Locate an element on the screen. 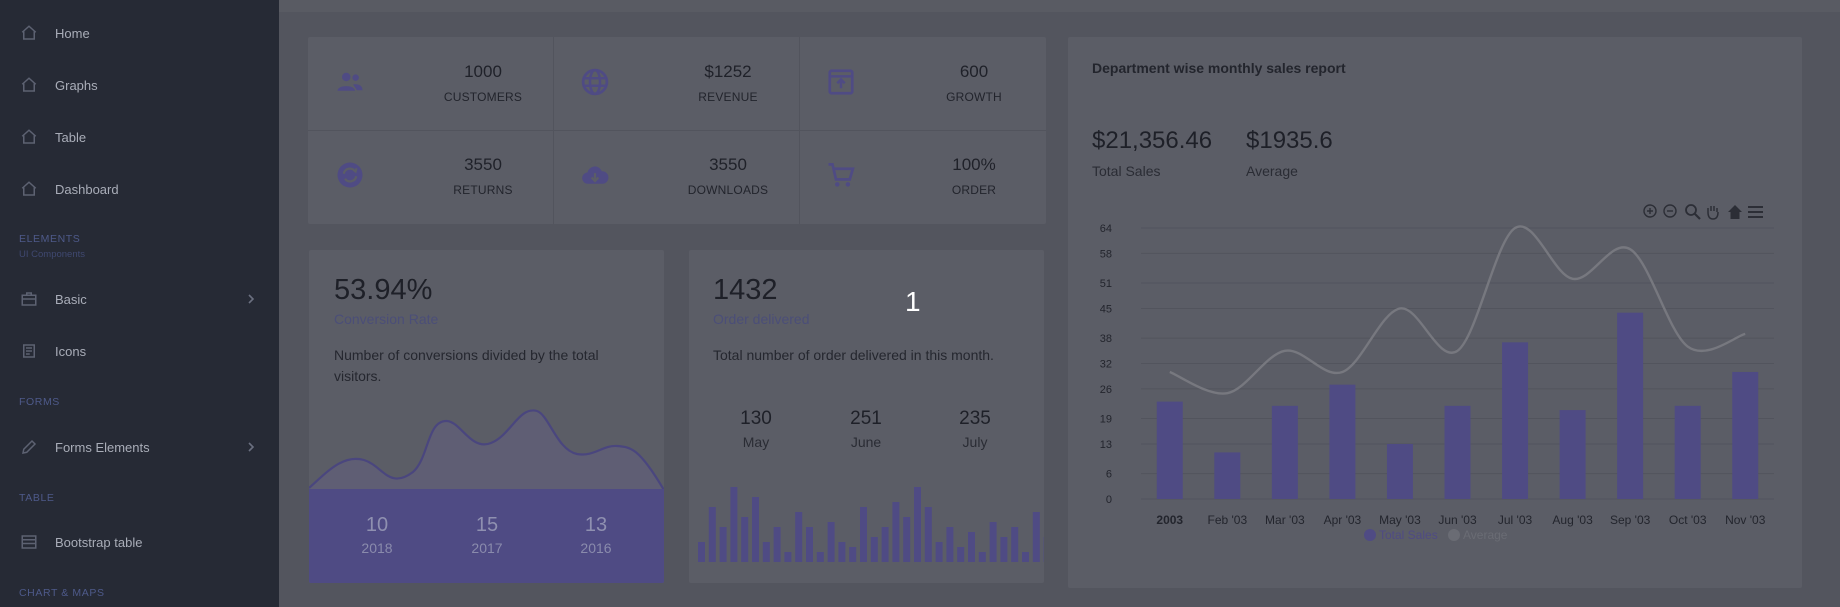  y-tick-label: 19 is located at coordinates (1106, 420).